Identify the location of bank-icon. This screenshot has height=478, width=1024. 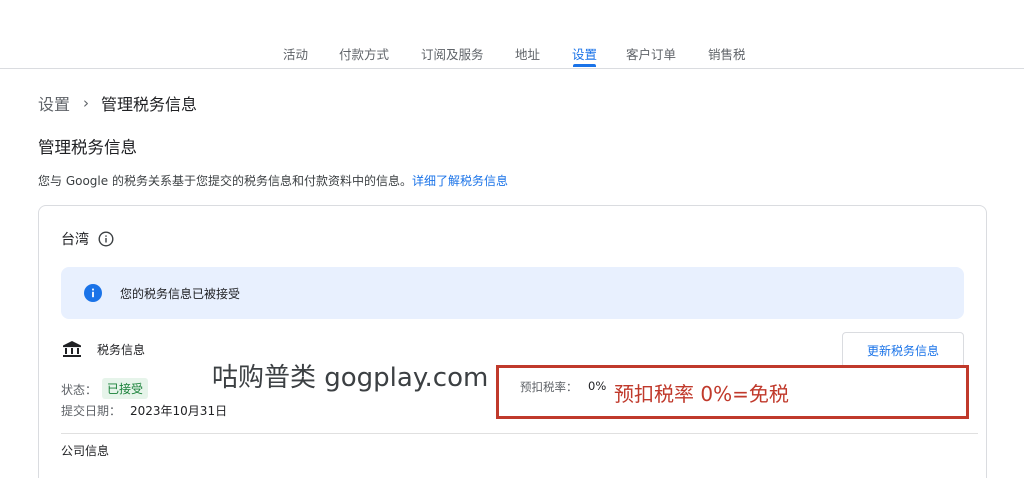
(72, 349).